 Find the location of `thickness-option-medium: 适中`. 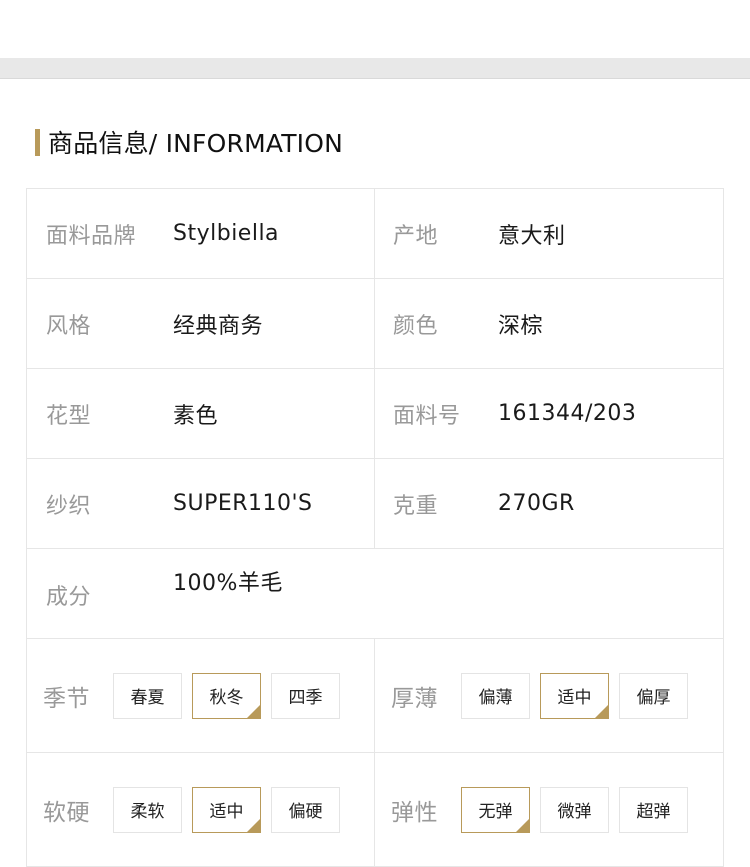

thickness-option-medium: 适中 is located at coordinates (574, 695).